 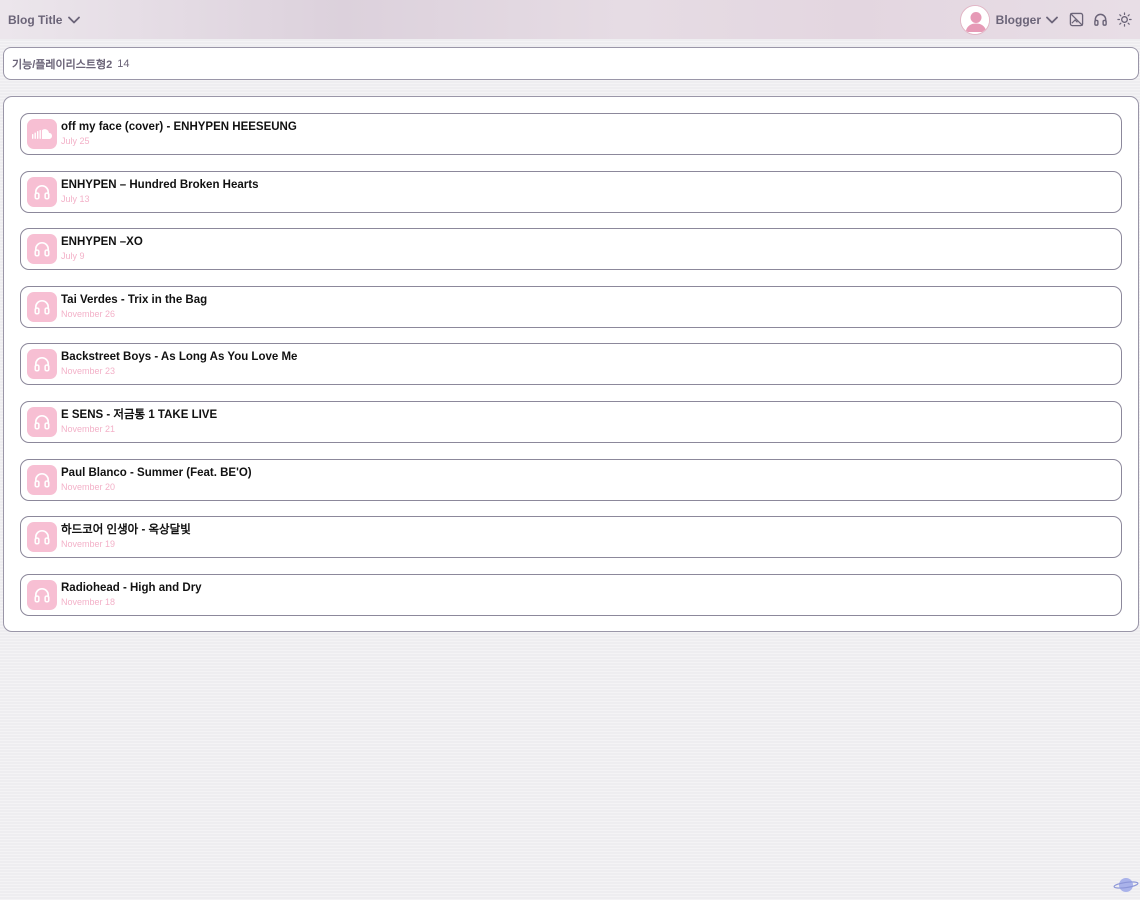 I want to click on sun-icon, so click(x=1124, y=20).